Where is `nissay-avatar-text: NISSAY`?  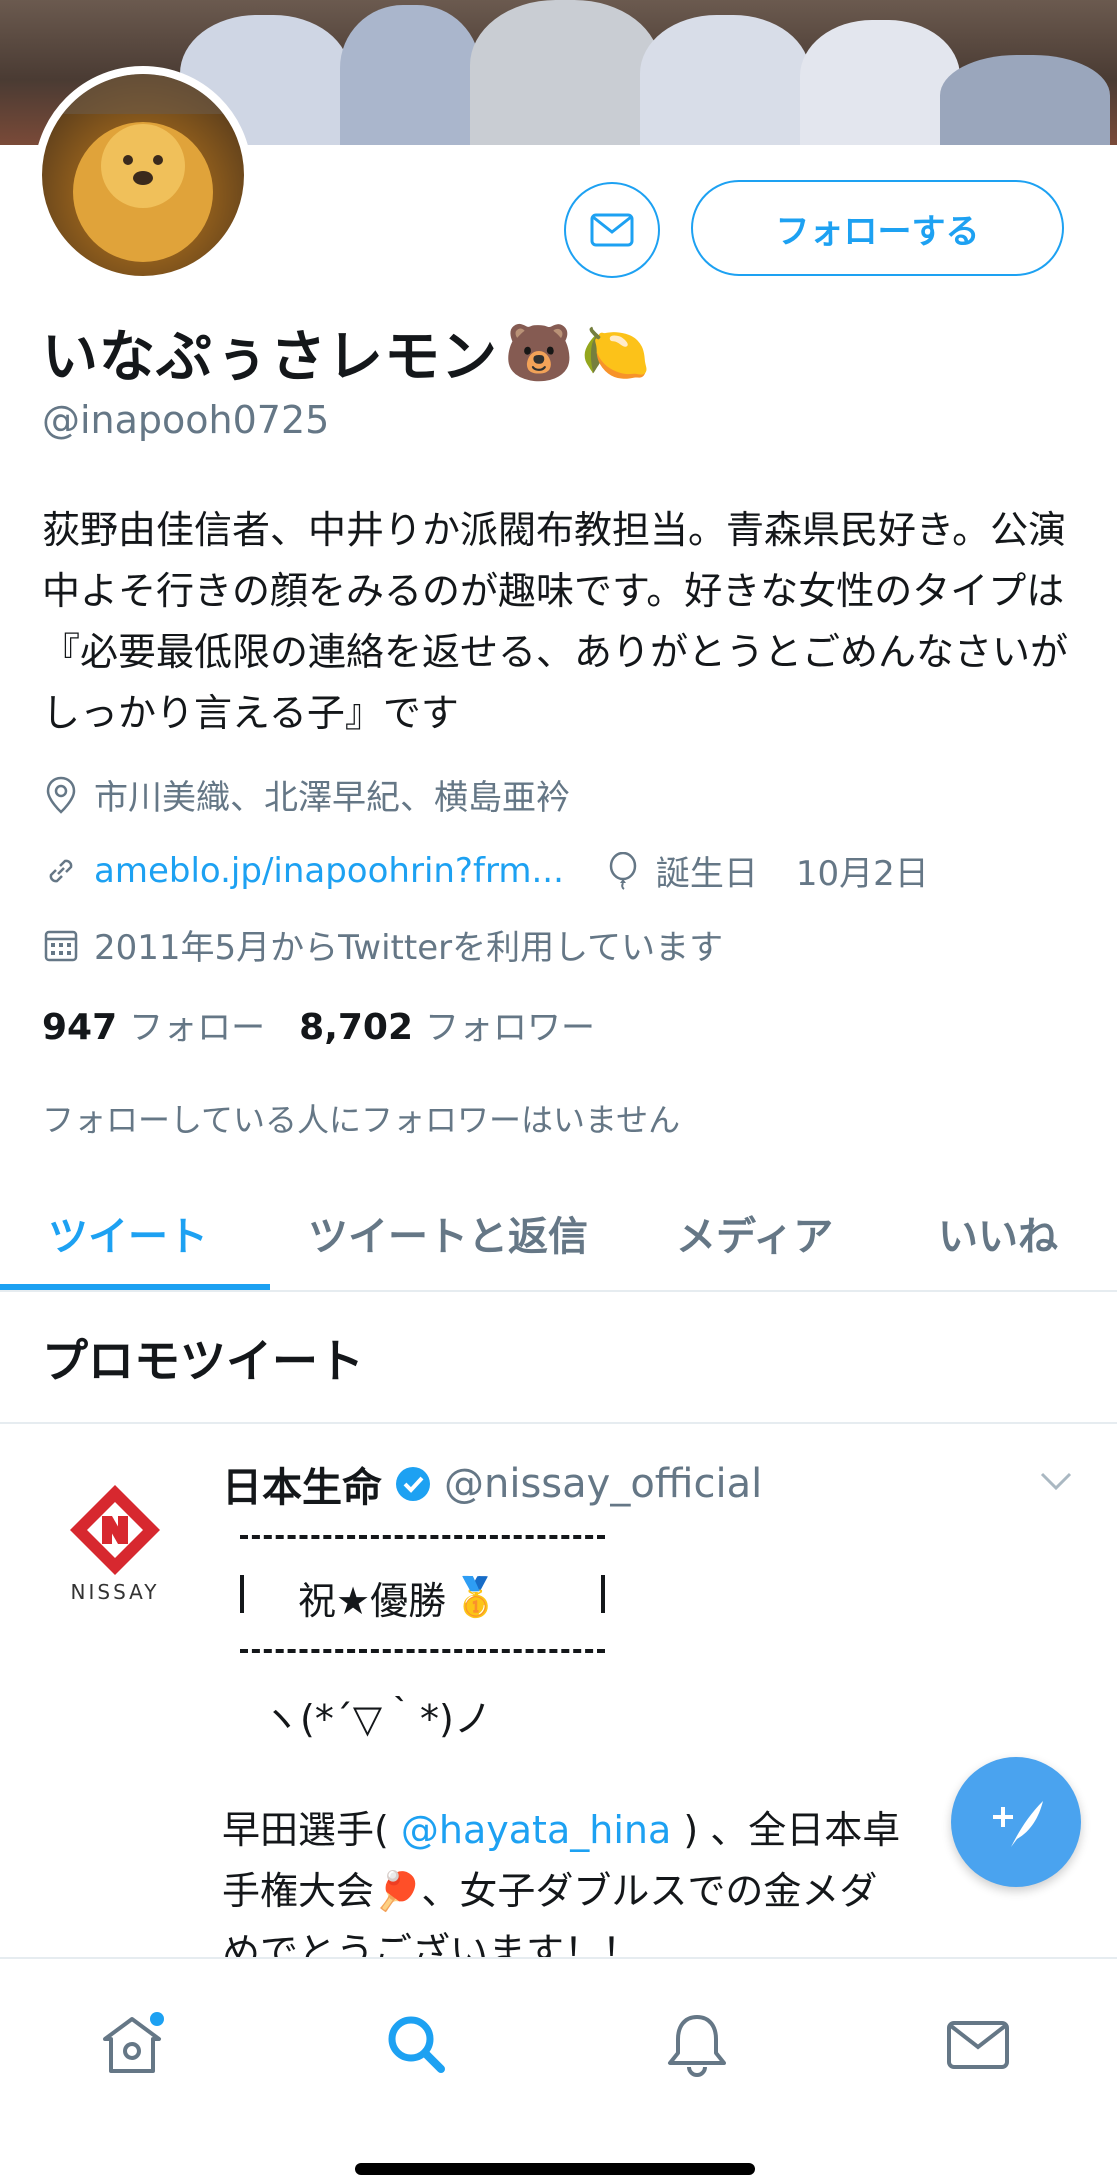
nissay-avatar-text: NISSAY is located at coordinates (115, 1592).